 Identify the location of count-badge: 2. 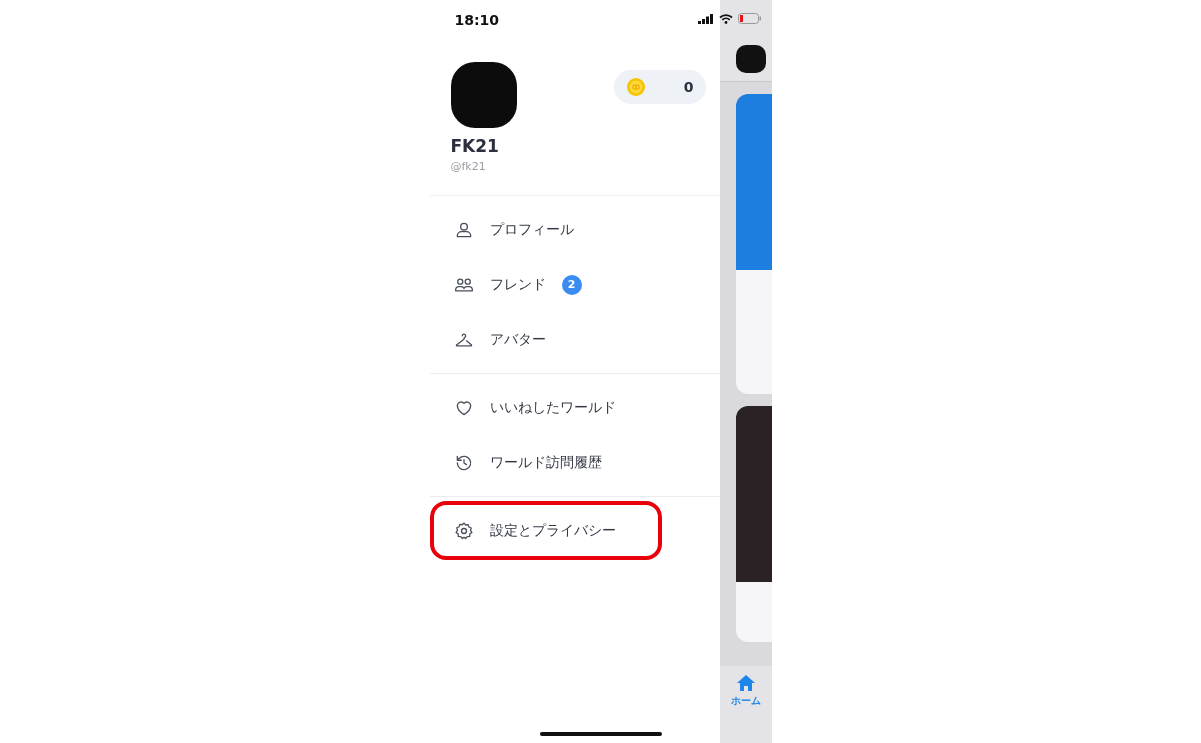
(571, 284).